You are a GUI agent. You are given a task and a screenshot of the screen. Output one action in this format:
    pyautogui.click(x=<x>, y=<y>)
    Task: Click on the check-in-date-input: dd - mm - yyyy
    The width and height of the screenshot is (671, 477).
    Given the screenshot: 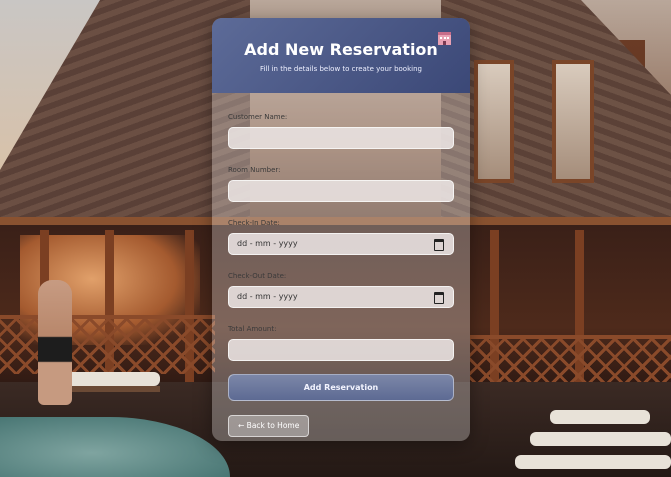 What is the action you would take?
    pyautogui.click(x=341, y=244)
    